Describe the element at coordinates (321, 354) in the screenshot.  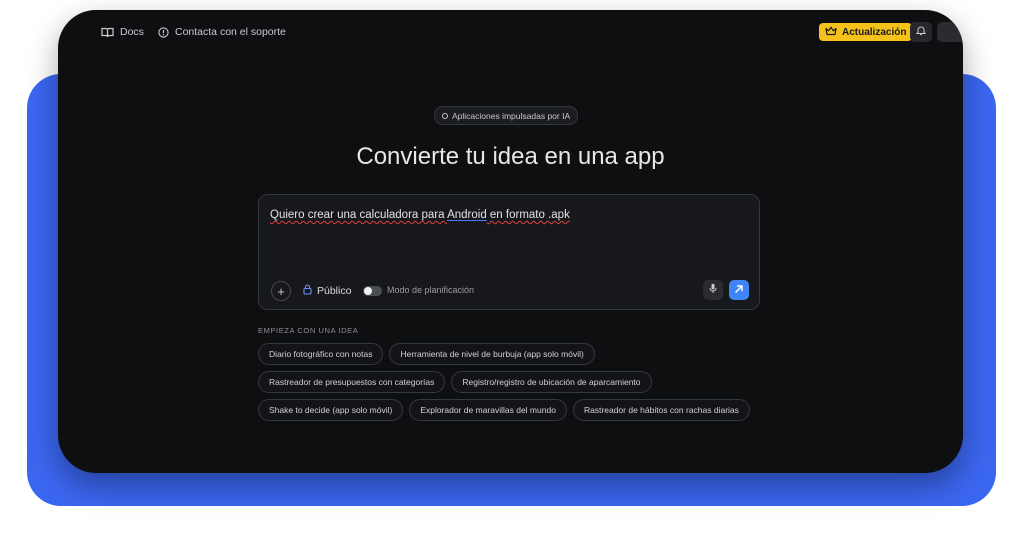
I see `idea-chip: Diario fotográfico con notas` at that location.